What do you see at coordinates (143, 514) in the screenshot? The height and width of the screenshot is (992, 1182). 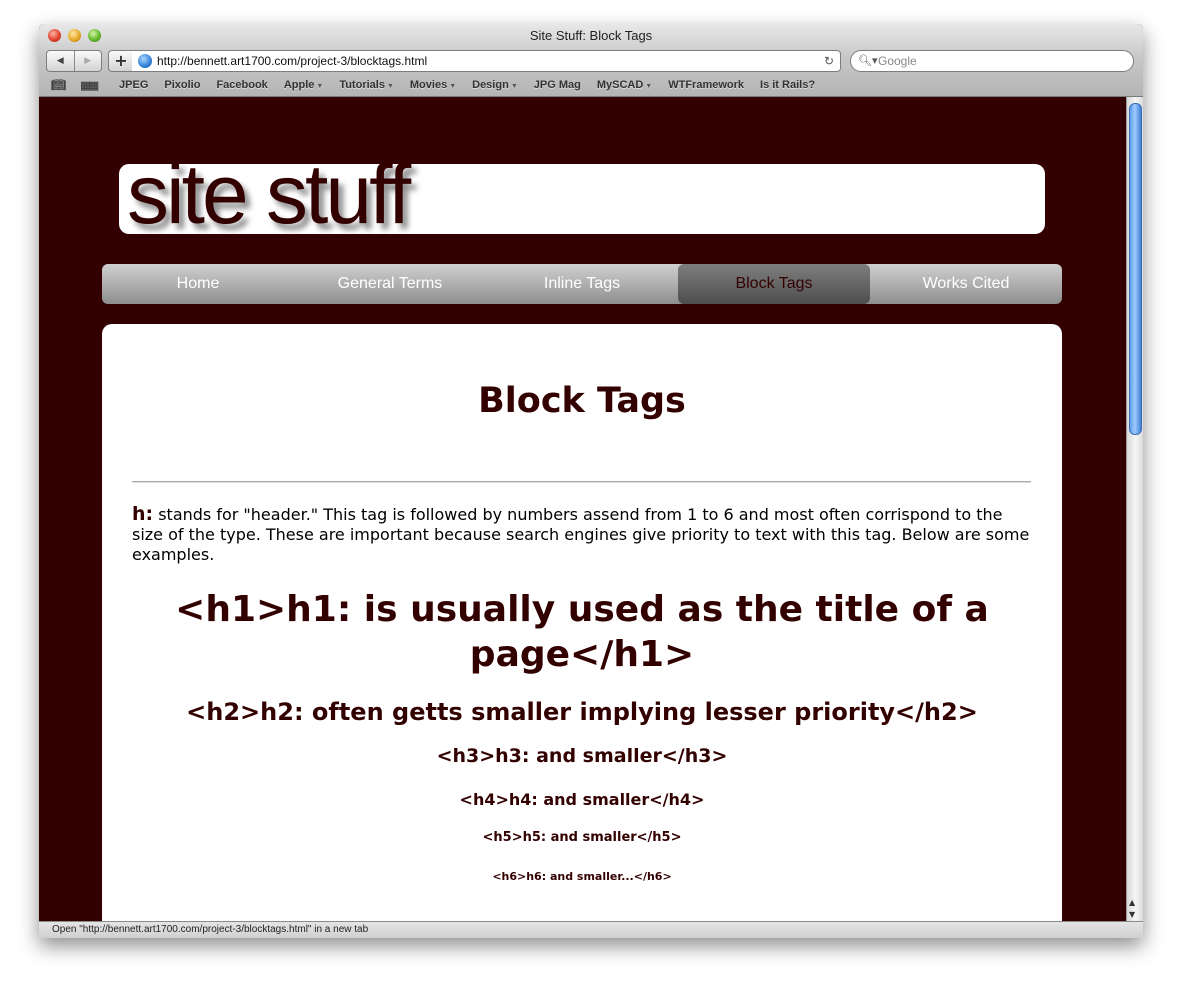 I see `intro-term: h:` at bounding box center [143, 514].